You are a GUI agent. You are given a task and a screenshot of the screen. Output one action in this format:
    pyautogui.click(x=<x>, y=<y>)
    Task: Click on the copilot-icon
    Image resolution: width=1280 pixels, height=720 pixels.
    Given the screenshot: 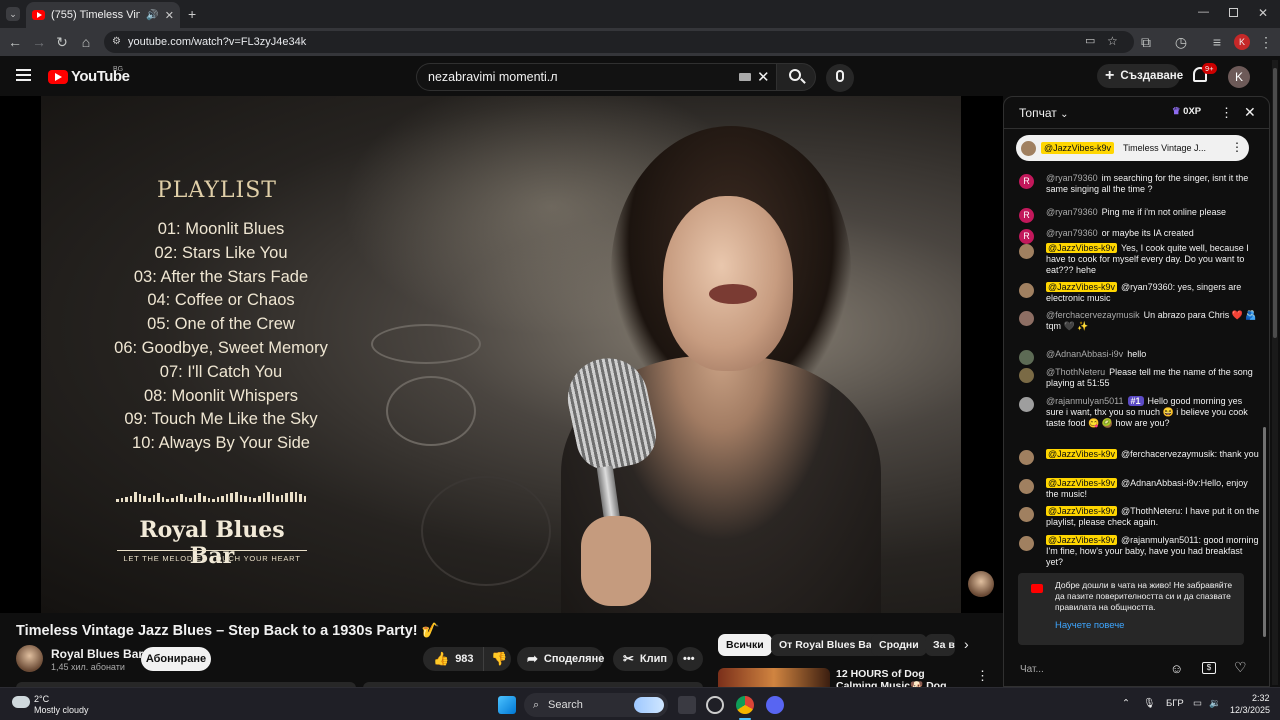 What is the action you would take?
    pyautogui.click(x=715, y=705)
    